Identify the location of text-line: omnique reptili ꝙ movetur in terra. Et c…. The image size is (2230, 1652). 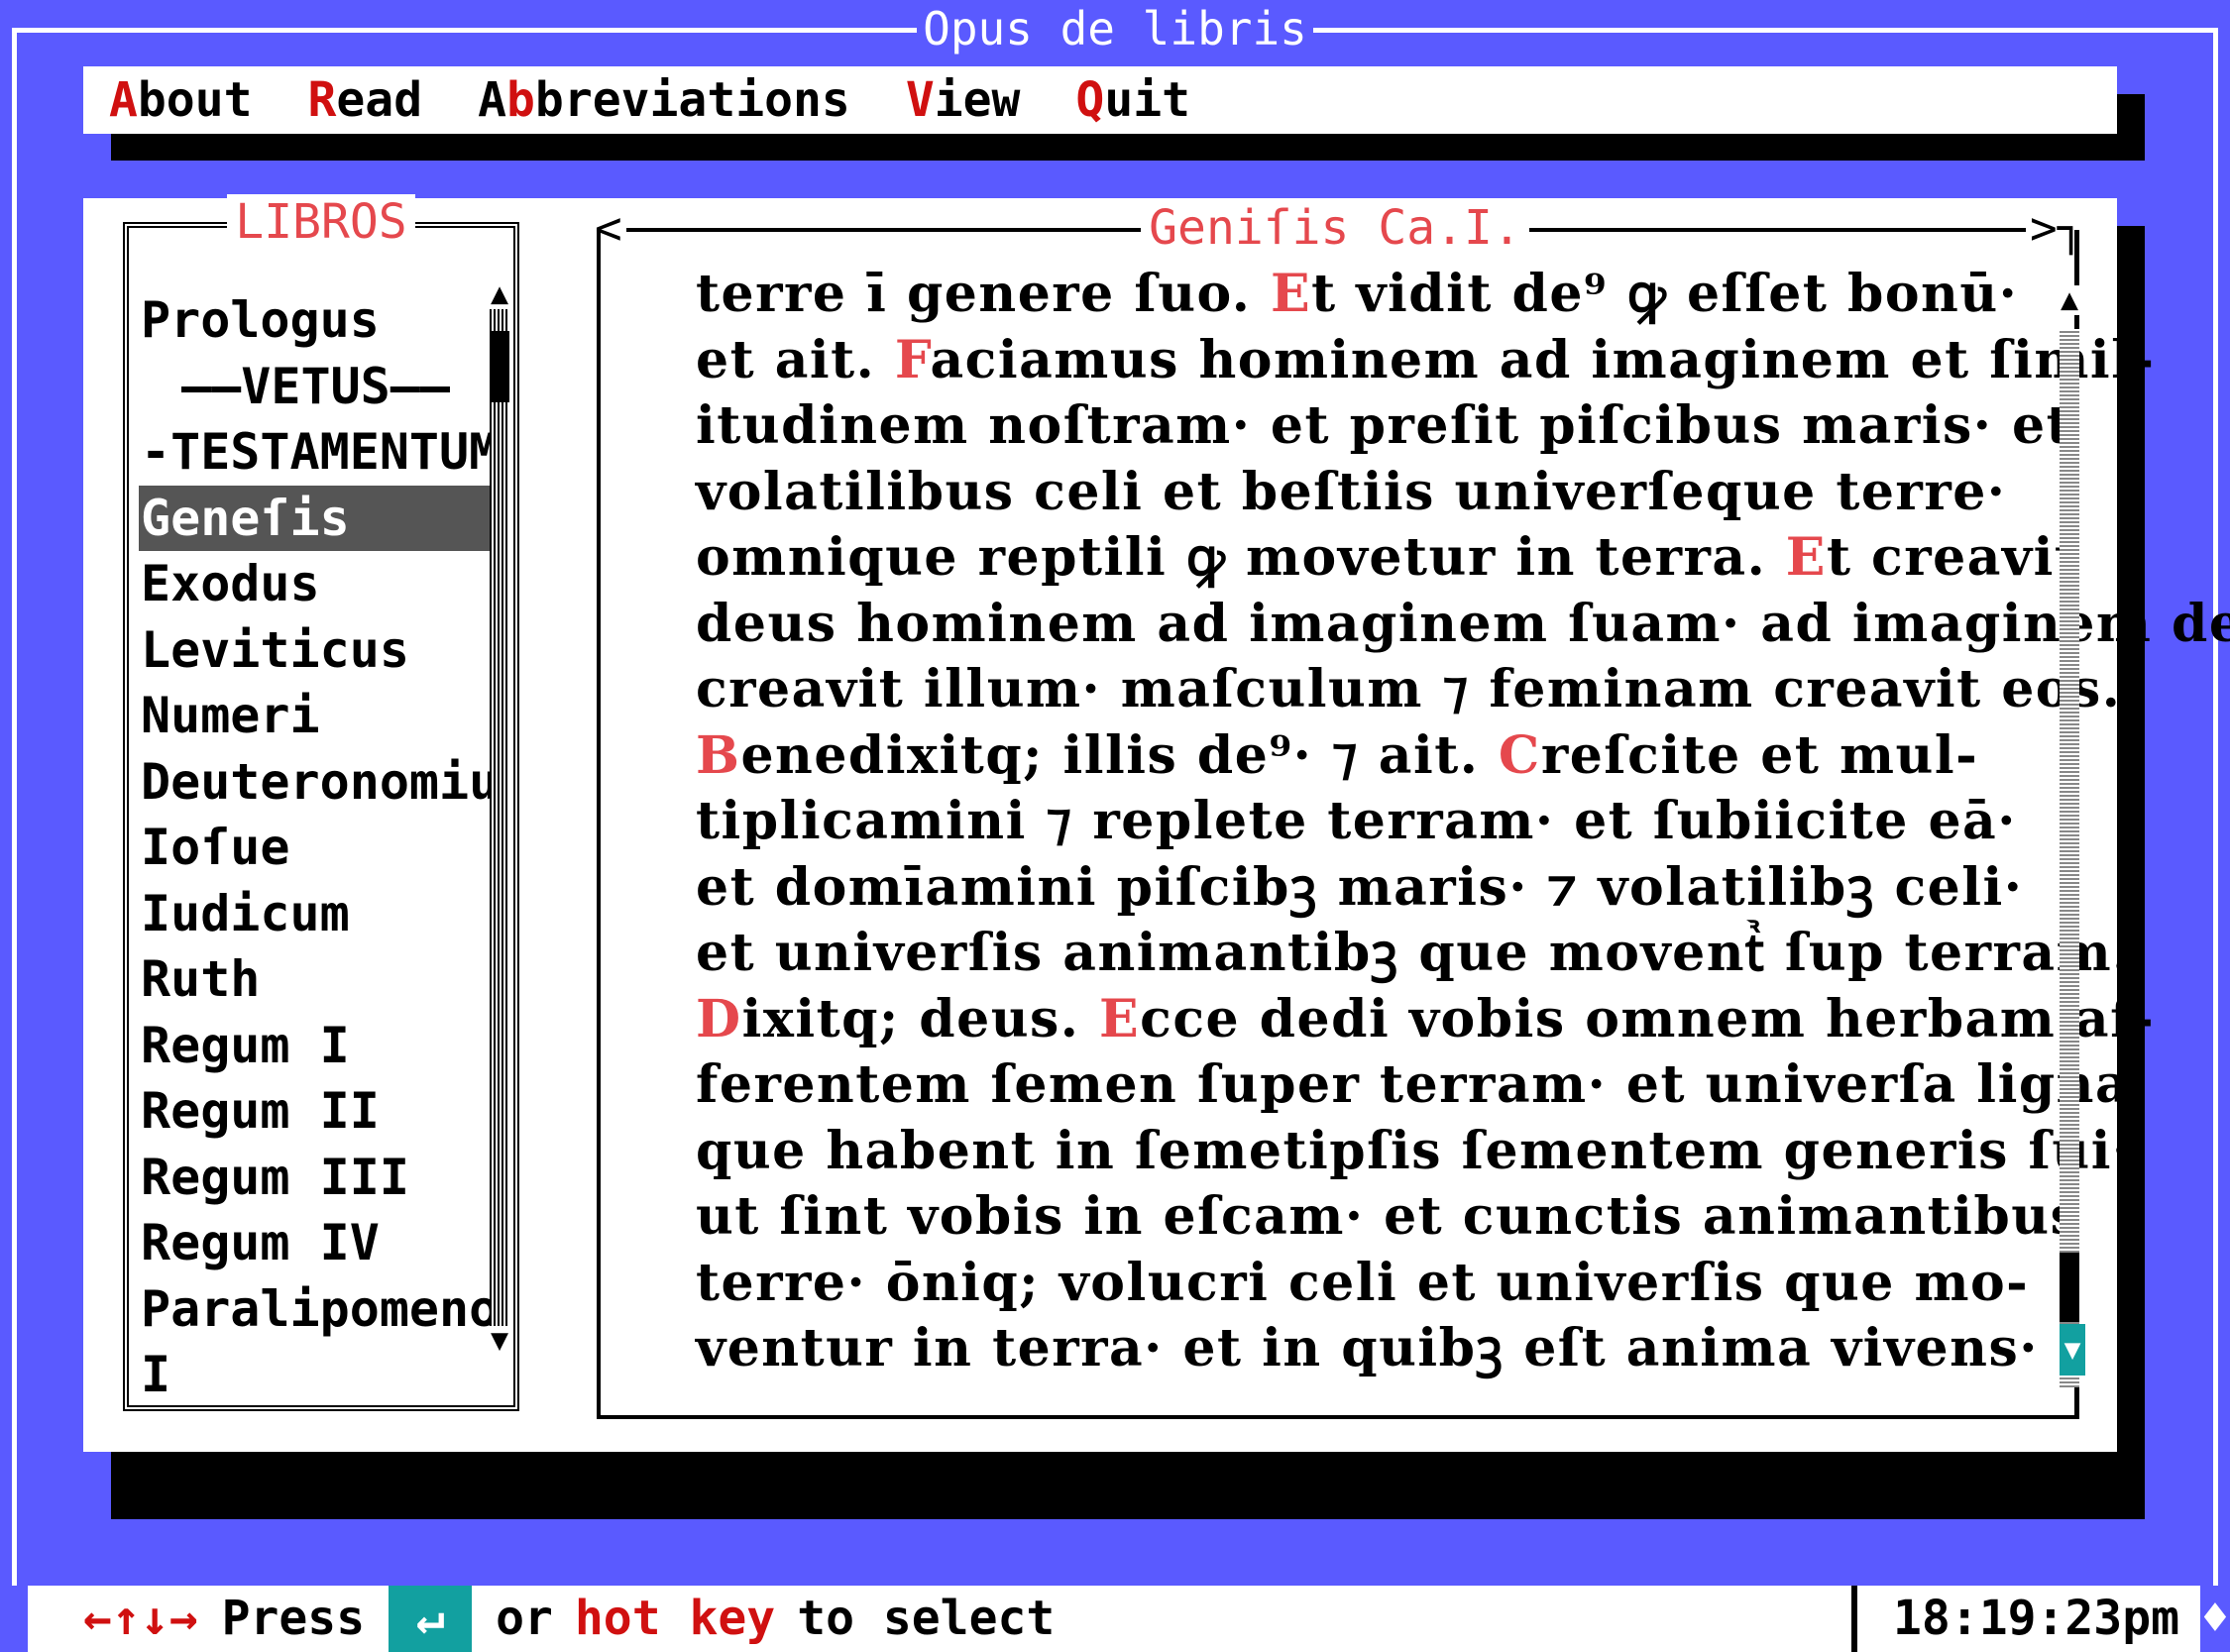
(1388, 557).